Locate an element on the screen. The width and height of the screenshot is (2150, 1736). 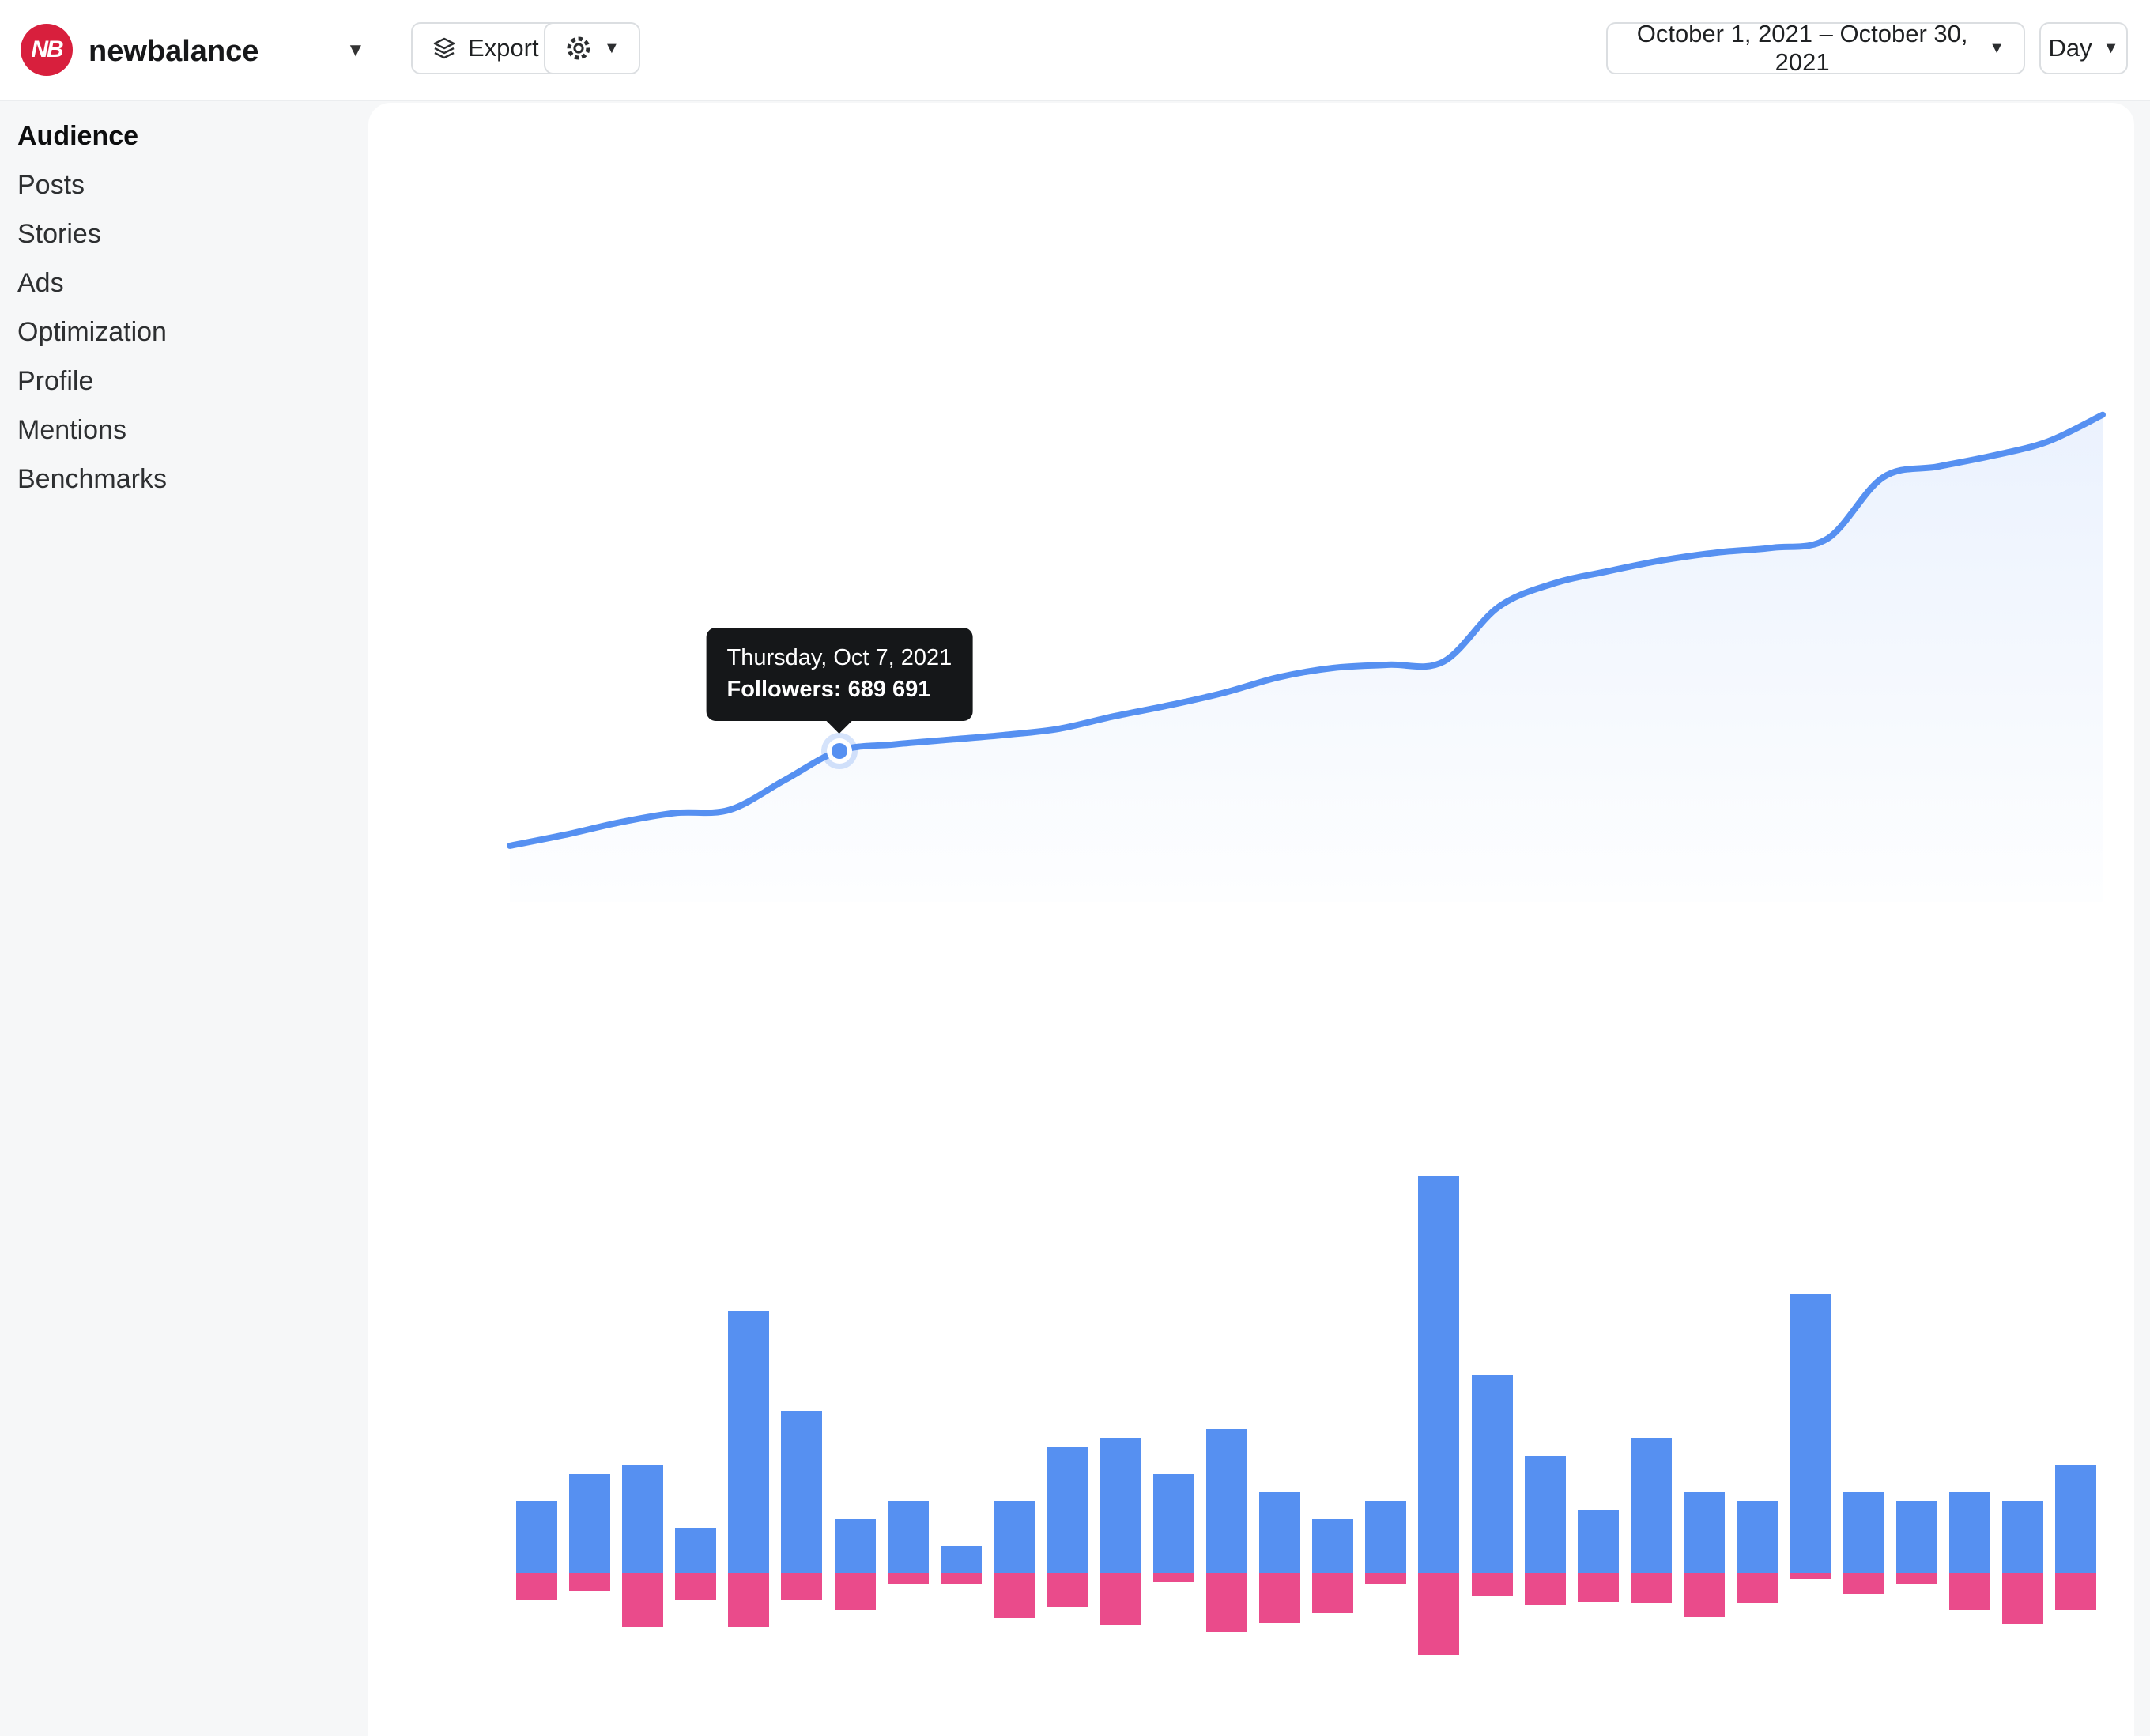
granularity-label: Day is located at coordinates (2070, 48).